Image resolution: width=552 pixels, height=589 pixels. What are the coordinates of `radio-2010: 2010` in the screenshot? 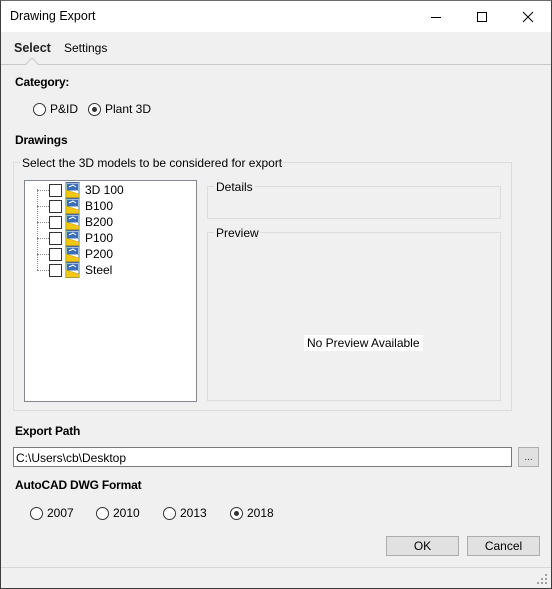 It's located at (118, 513).